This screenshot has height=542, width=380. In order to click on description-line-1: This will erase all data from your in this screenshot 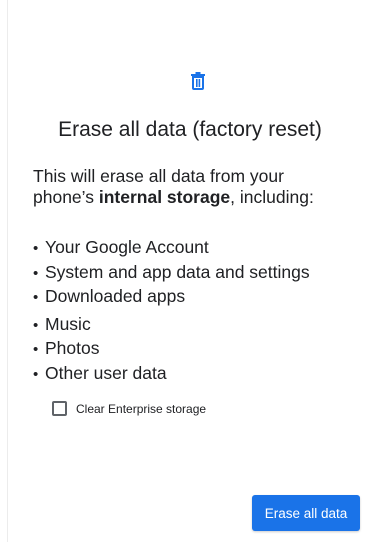, I will do `click(158, 176)`.